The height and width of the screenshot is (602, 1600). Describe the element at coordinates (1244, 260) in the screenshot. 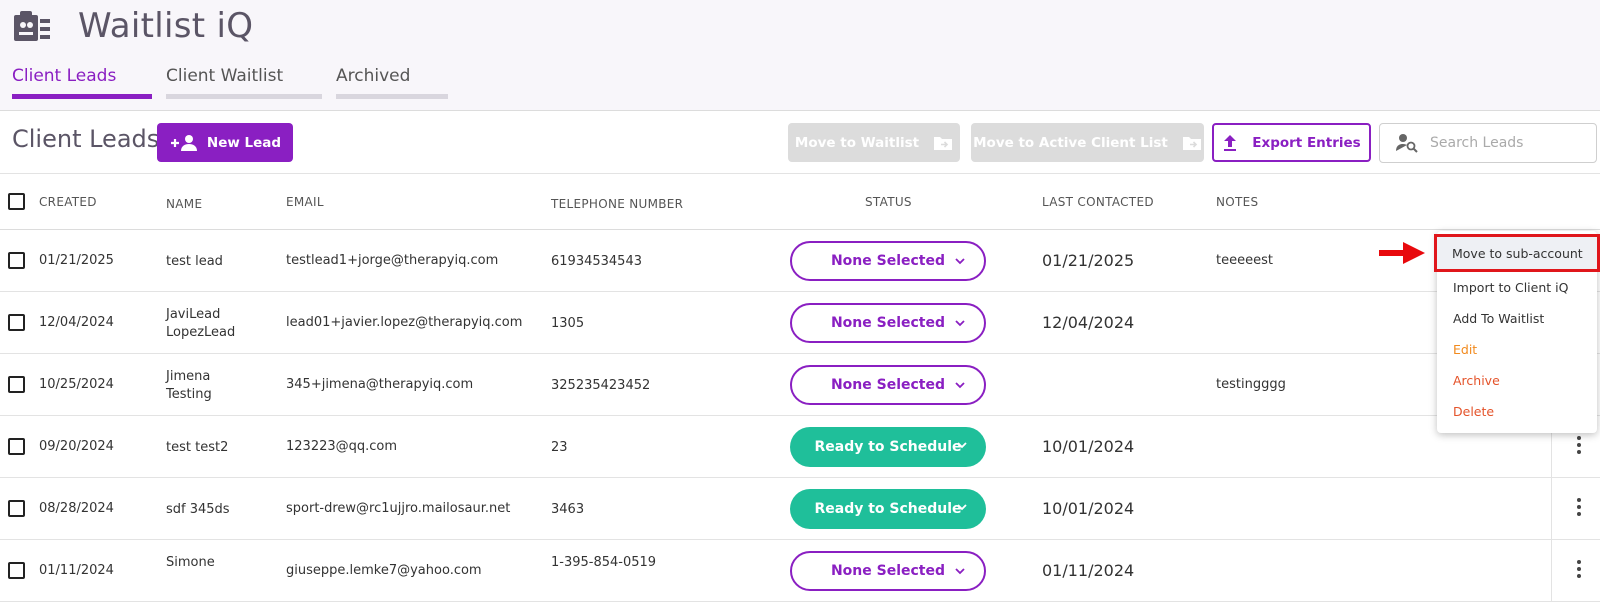

I see `lead-notes: teeeeest` at that location.